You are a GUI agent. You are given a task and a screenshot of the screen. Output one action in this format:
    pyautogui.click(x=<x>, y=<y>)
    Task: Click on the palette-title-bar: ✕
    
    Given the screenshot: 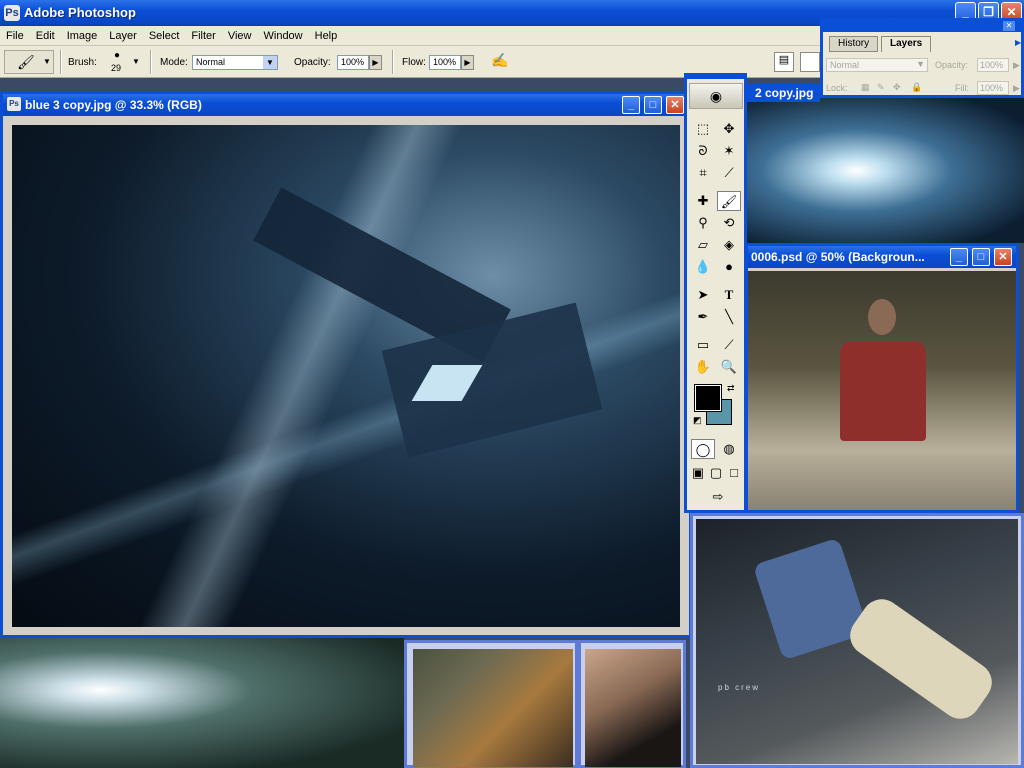 What is the action you would take?
    pyautogui.click(x=922, y=26)
    